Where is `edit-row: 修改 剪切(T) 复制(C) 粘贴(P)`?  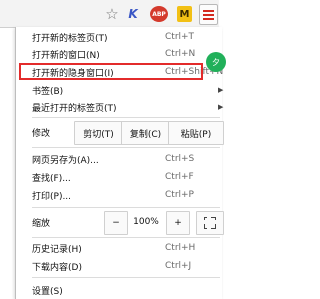 edit-row: 修改 剪切(T) 复制(C) 粘贴(P) is located at coordinates (128, 133).